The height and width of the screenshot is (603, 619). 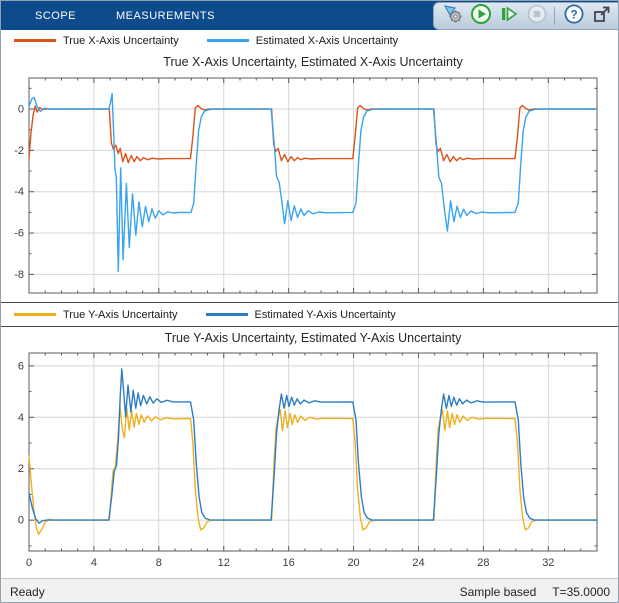 I want to click on legend-item-estimated-x: Estimated X-Axis Uncertainty, so click(x=302, y=40).